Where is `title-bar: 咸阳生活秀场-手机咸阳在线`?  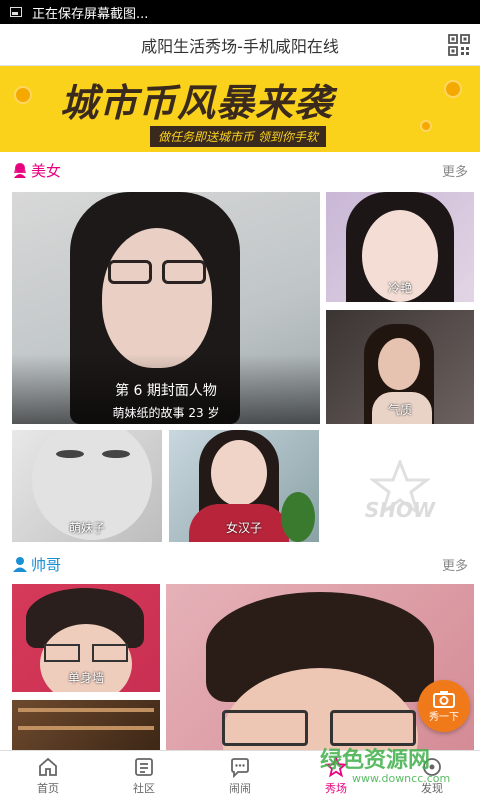 title-bar: 咸阳生活秀场-手机咸阳在线 is located at coordinates (240, 45).